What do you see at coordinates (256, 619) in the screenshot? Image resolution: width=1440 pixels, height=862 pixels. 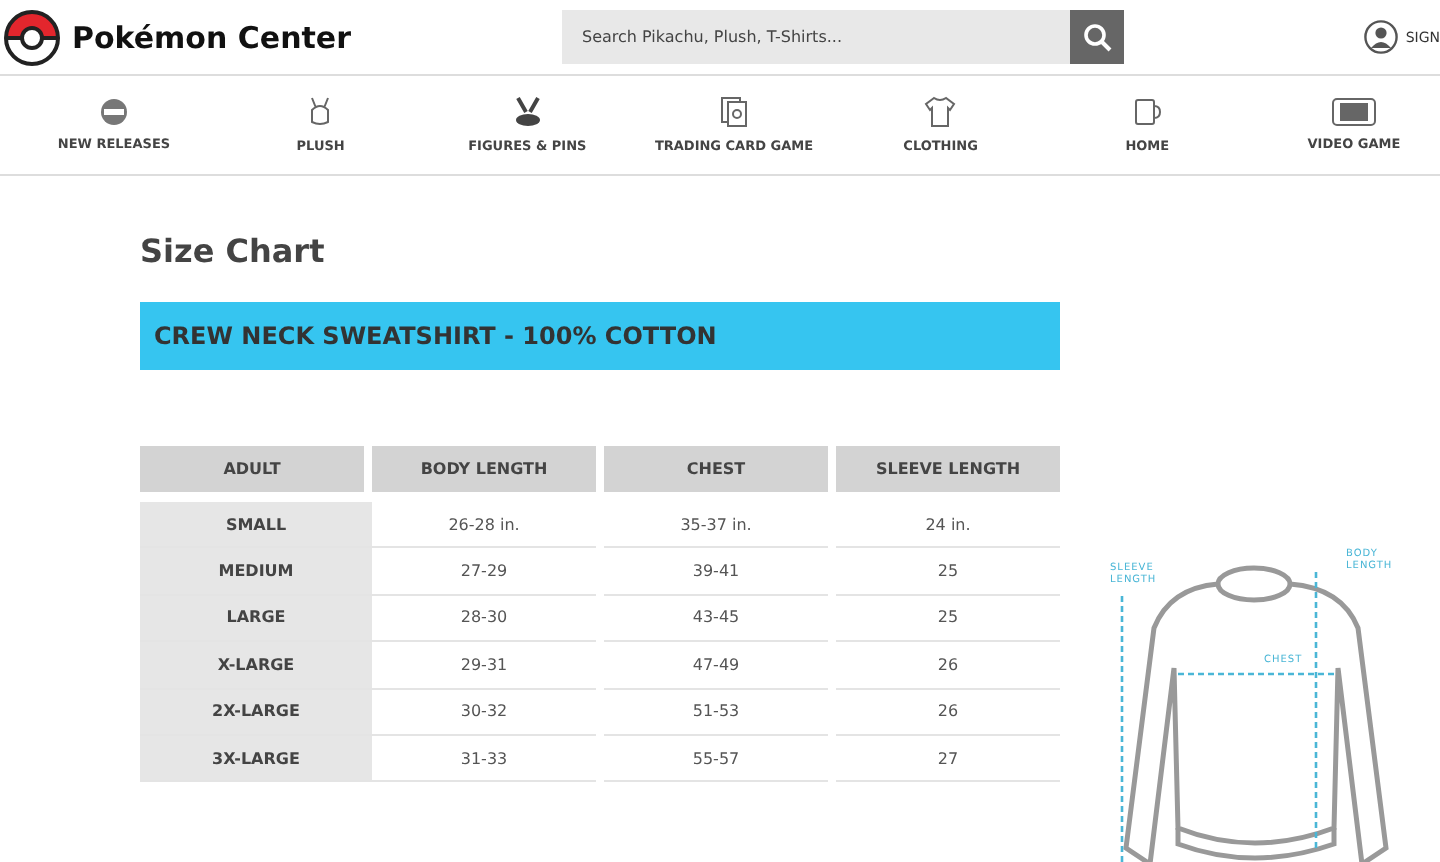 I see `row-header: LARGE` at bounding box center [256, 619].